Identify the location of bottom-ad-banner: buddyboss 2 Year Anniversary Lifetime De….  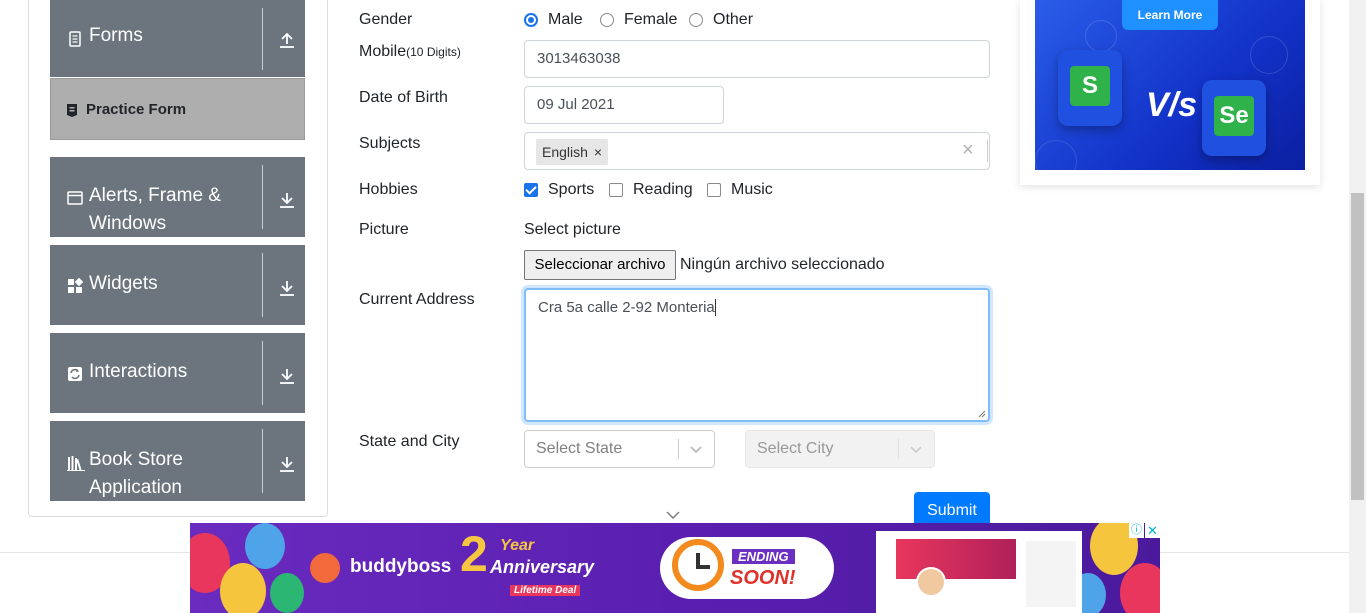
(675, 568).